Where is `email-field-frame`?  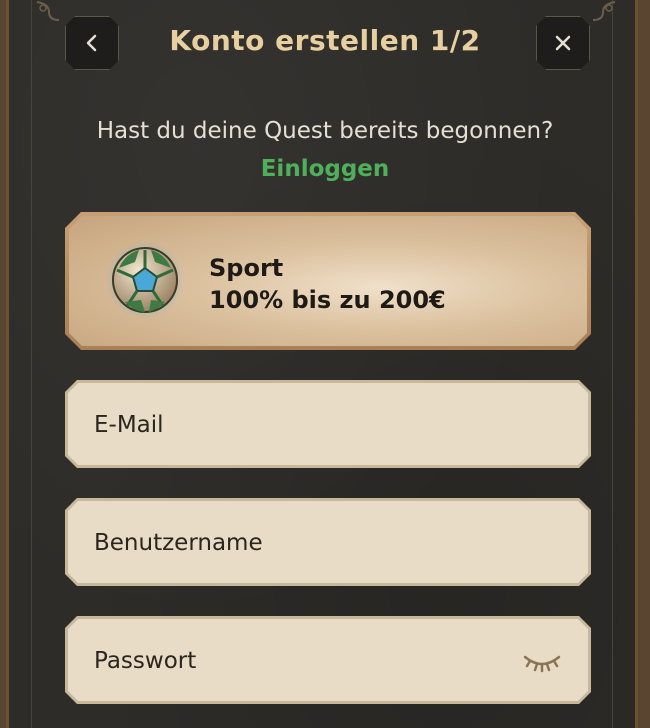 email-field-frame is located at coordinates (328, 424).